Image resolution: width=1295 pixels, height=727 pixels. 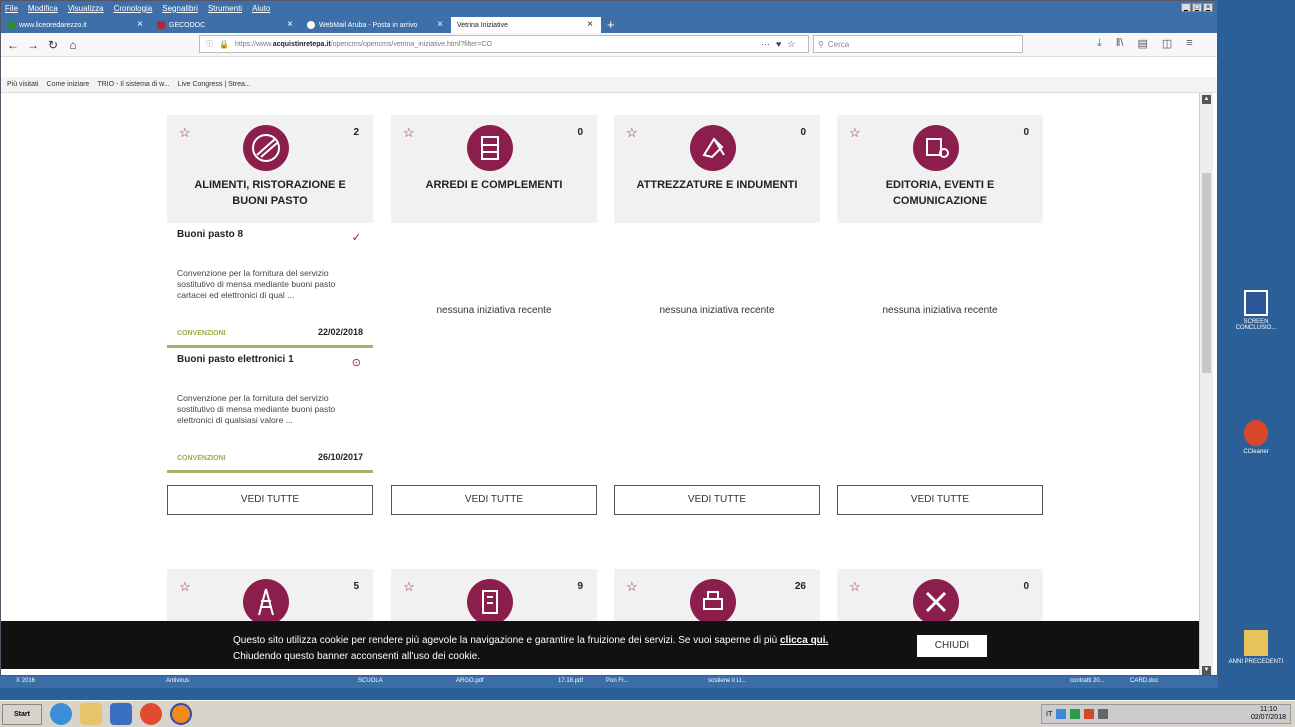 I want to click on cookie-more-link: clicca qui., so click(x=804, y=640).